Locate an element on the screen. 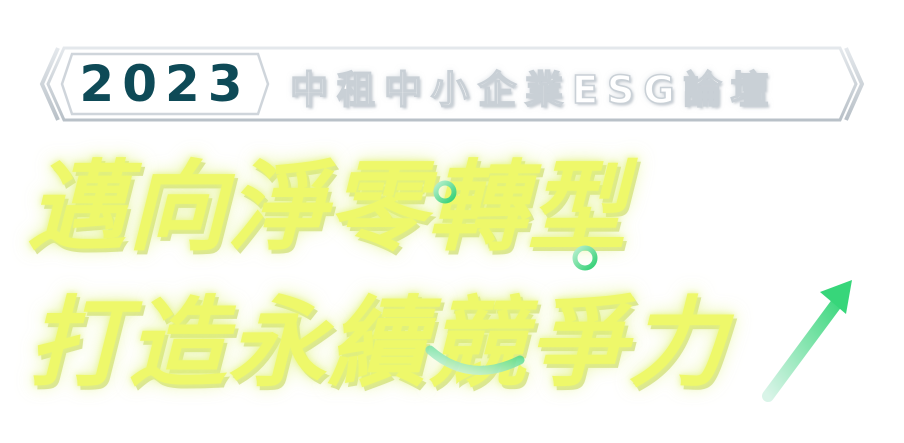 The height and width of the screenshot is (443, 904). forum-year: 2023 is located at coordinates (165, 84).